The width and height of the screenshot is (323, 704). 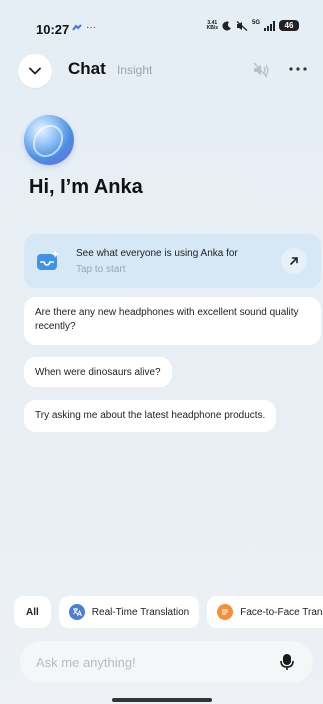 What do you see at coordinates (162, 700) in the screenshot?
I see `home-indicator` at bounding box center [162, 700].